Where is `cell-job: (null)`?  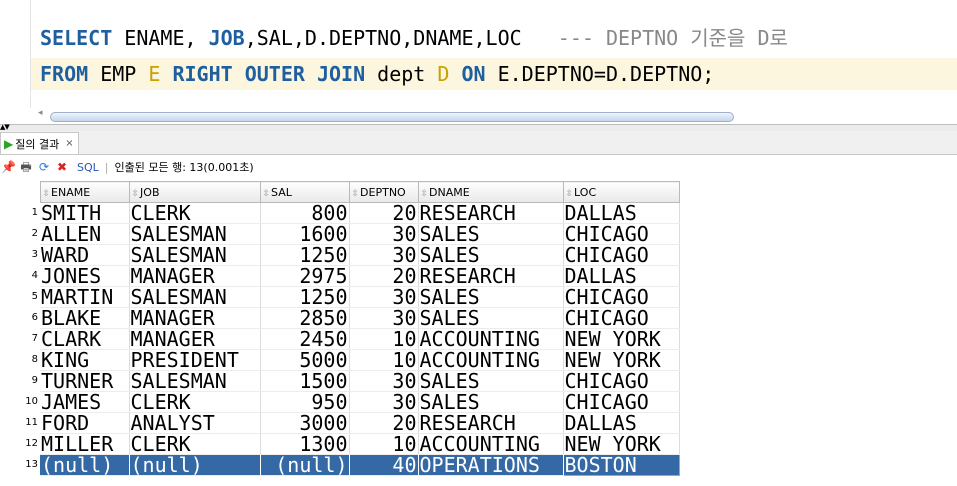
cell-job: (null) is located at coordinates (195, 465).